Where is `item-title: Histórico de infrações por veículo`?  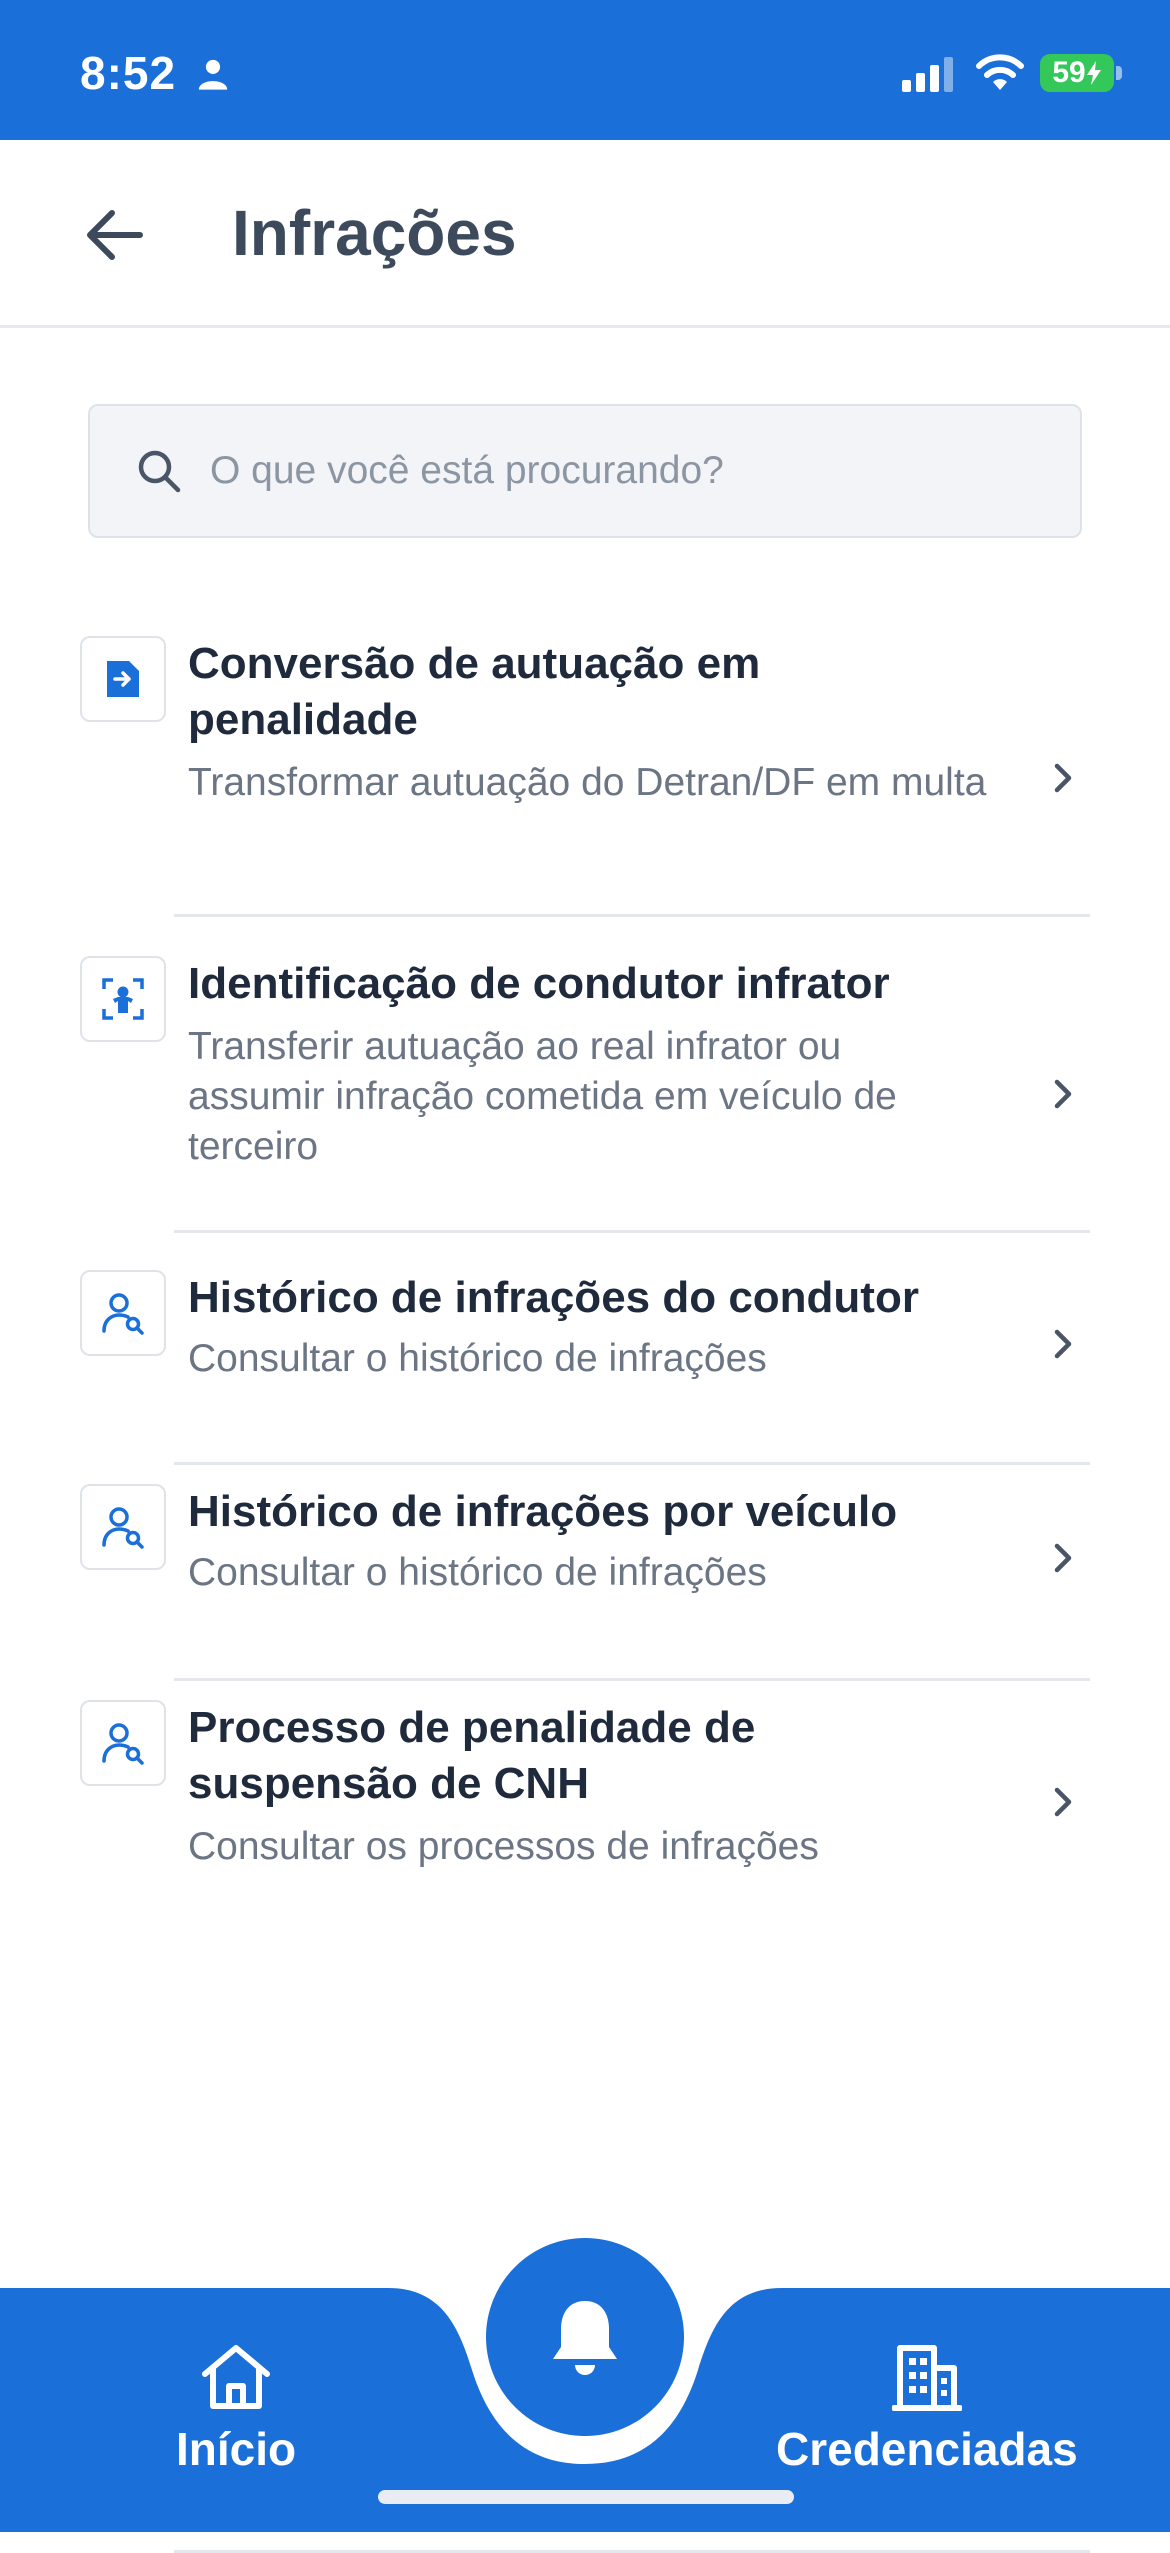 item-title: Histórico de infrações por veículo is located at coordinates (543, 1511).